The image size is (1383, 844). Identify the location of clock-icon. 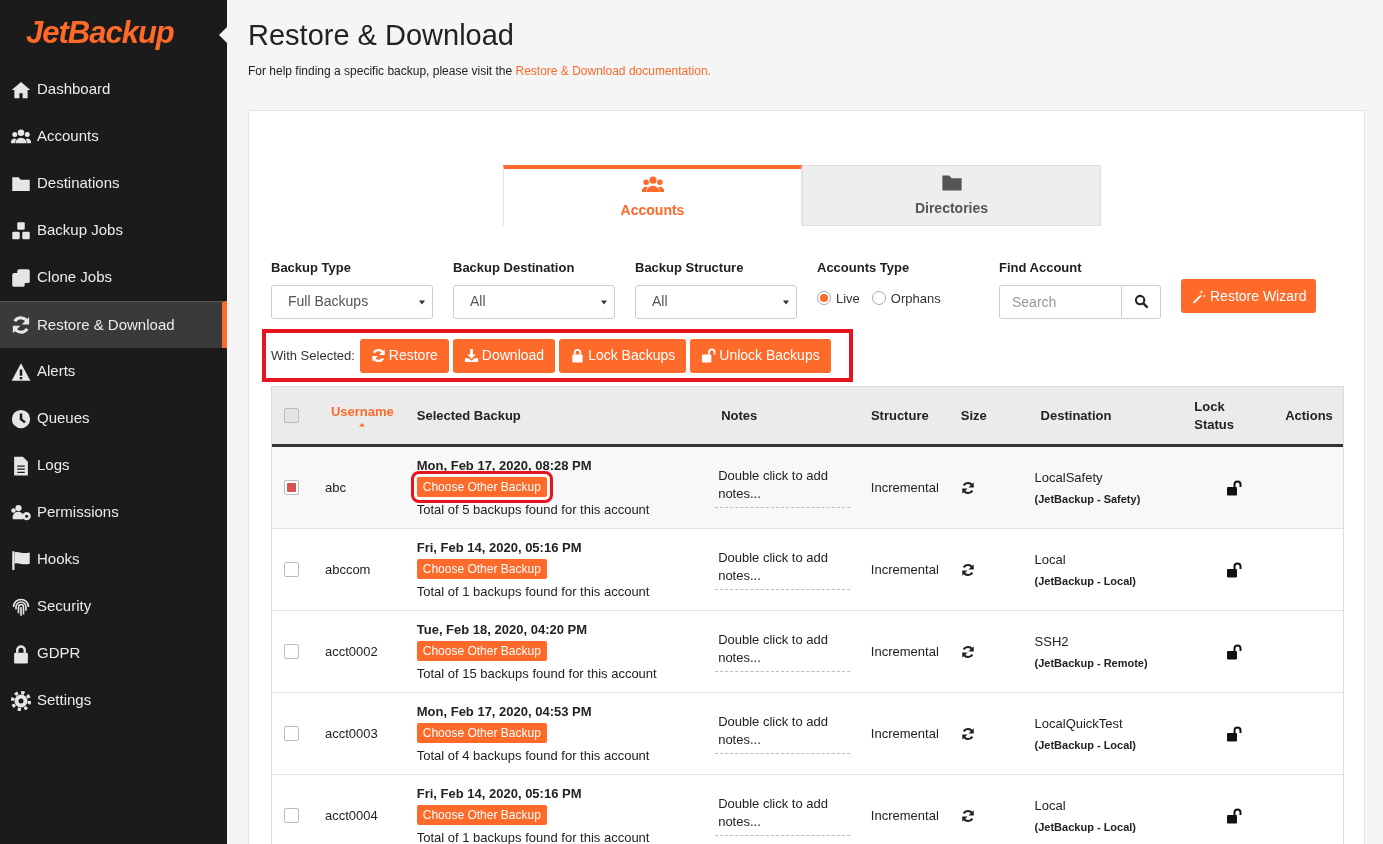
(21, 418).